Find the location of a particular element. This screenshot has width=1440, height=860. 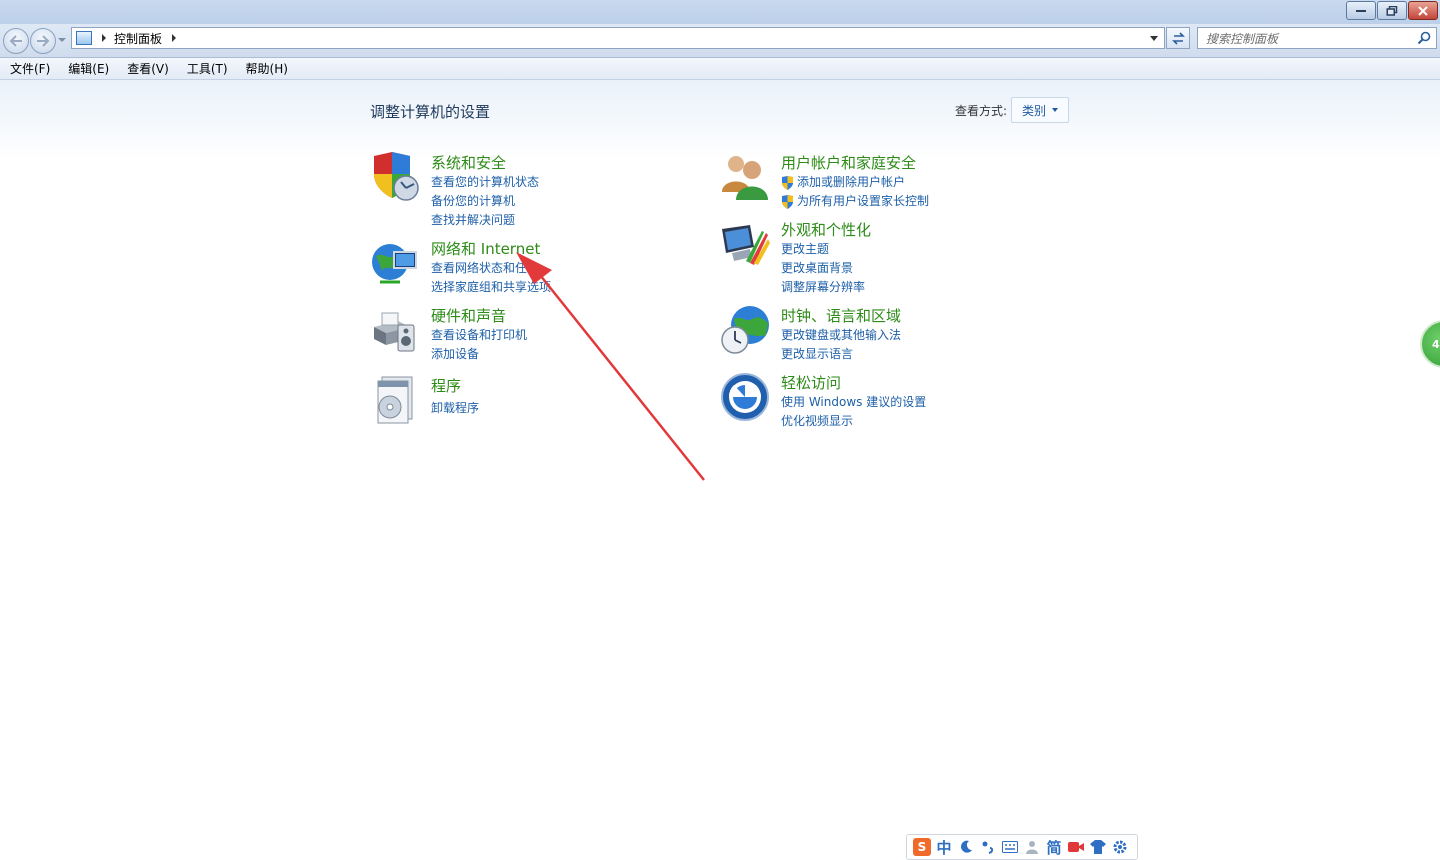

category-links: 查看您的计算机状态 备份您的计算机 查找并解决问题 is located at coordinates (485, 201).